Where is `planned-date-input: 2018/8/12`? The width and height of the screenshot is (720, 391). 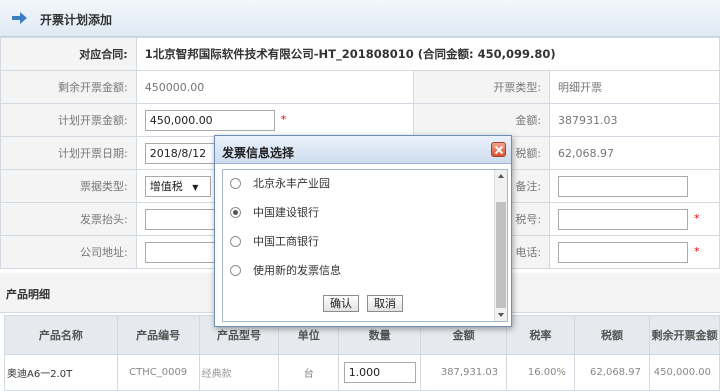
planned-date-input: 2018/8/12 is located at coordinates (180, 153).